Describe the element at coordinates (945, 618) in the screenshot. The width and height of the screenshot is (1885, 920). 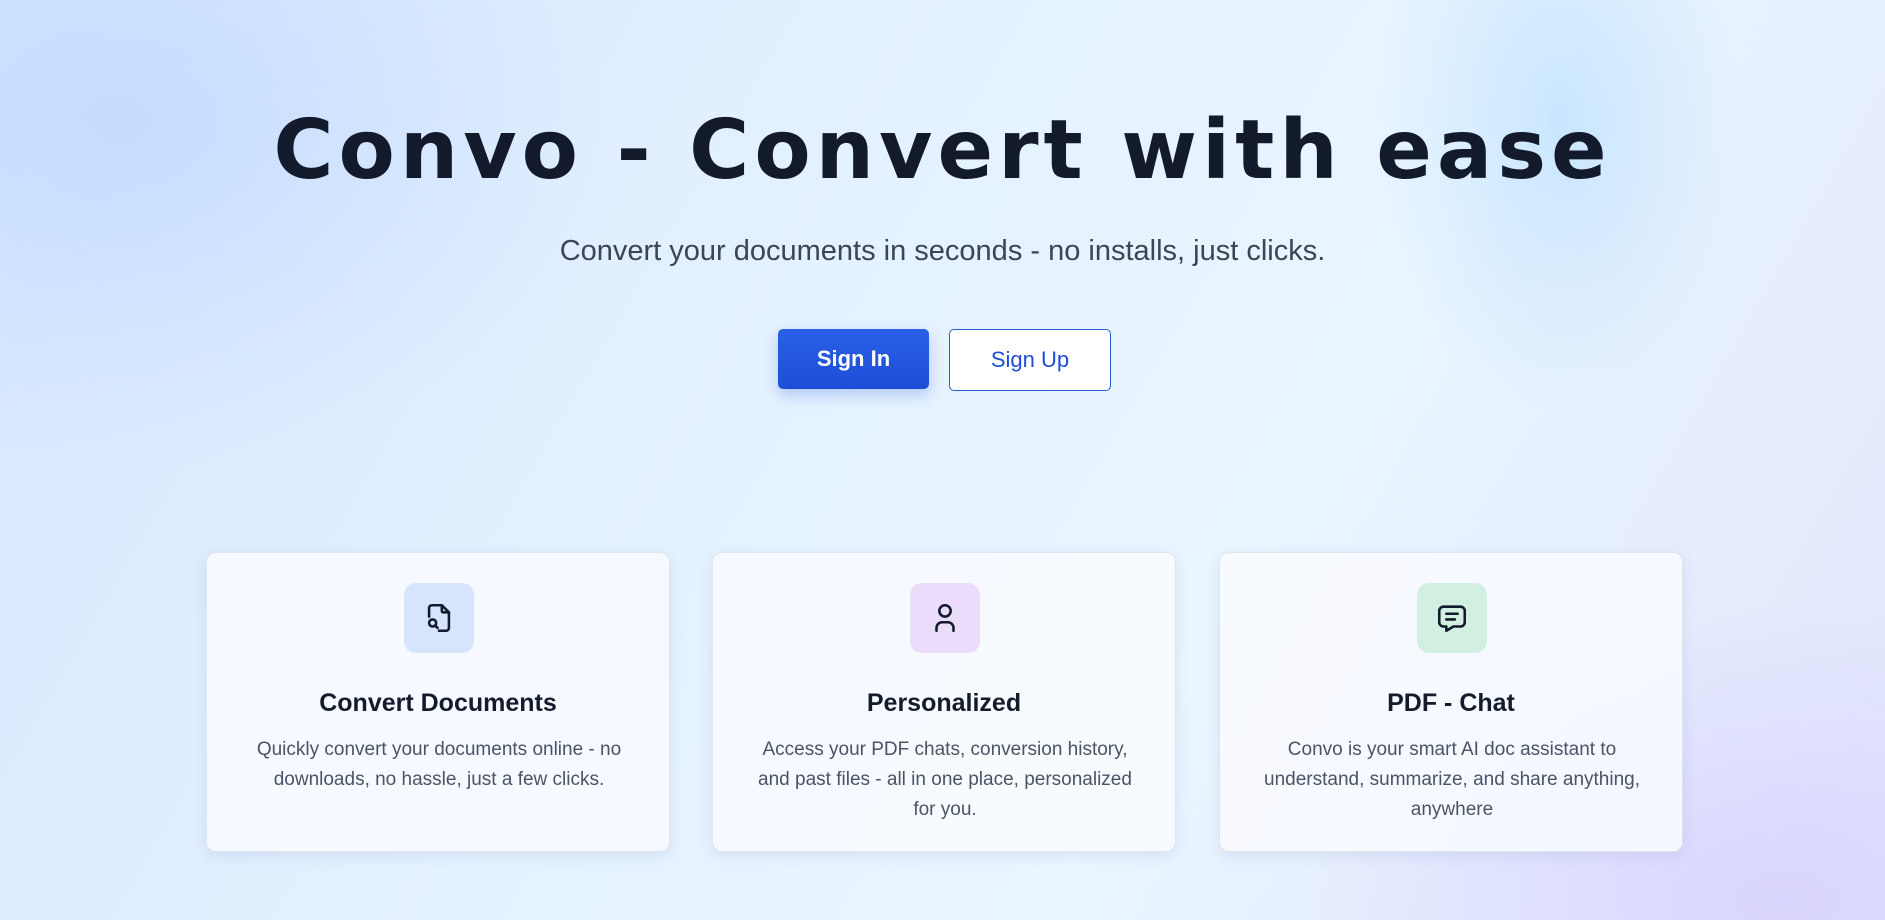
I see `user-icon` at that location.